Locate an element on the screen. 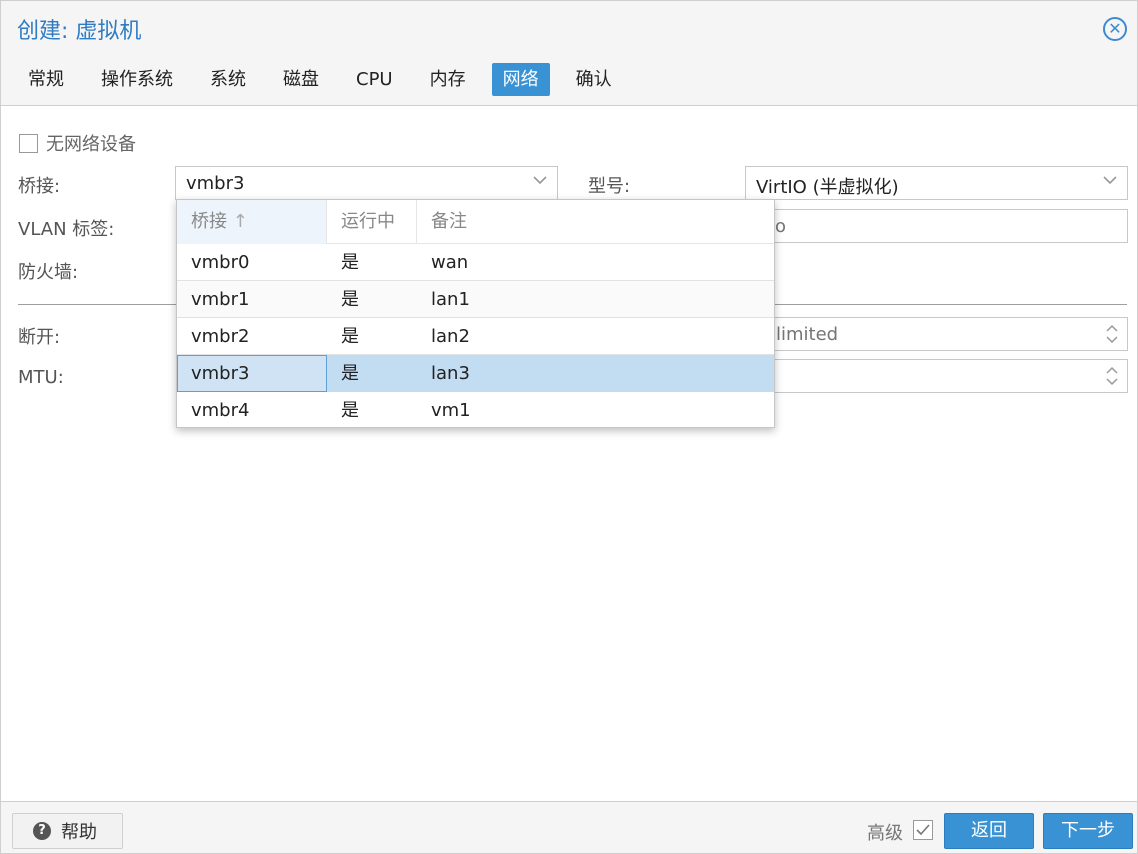 The height and width of the screenshot is (854, 1138). checkmark-icon is located at coordinates (923, 830).